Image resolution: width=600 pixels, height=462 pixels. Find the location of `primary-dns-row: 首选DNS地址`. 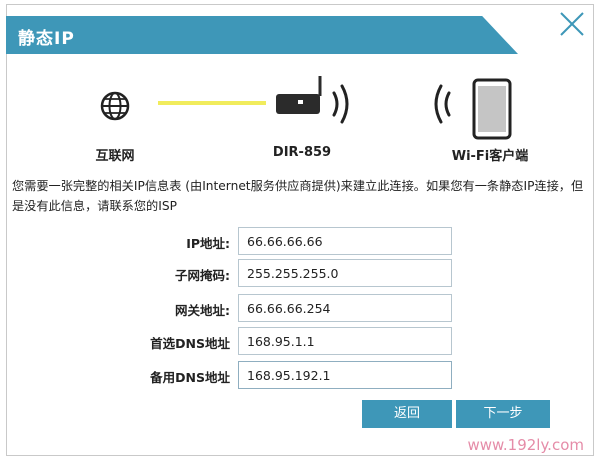

primary-dns-row: 首选DNS地址 is located at coordinates (300, 341).